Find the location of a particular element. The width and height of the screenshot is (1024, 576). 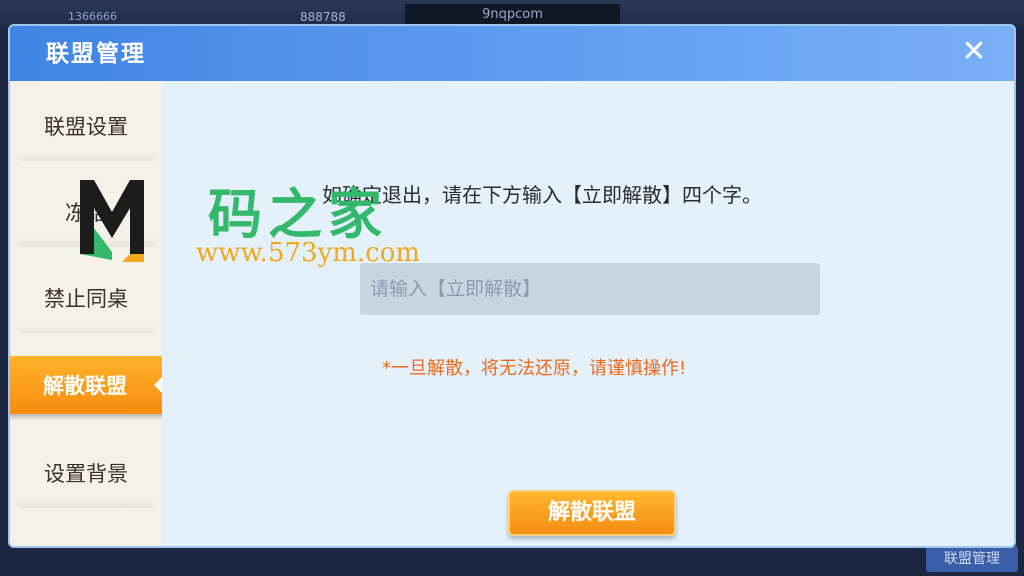

sidebar-item-alliance-settings: 联盟设置 is located at coordinates (86, 126).